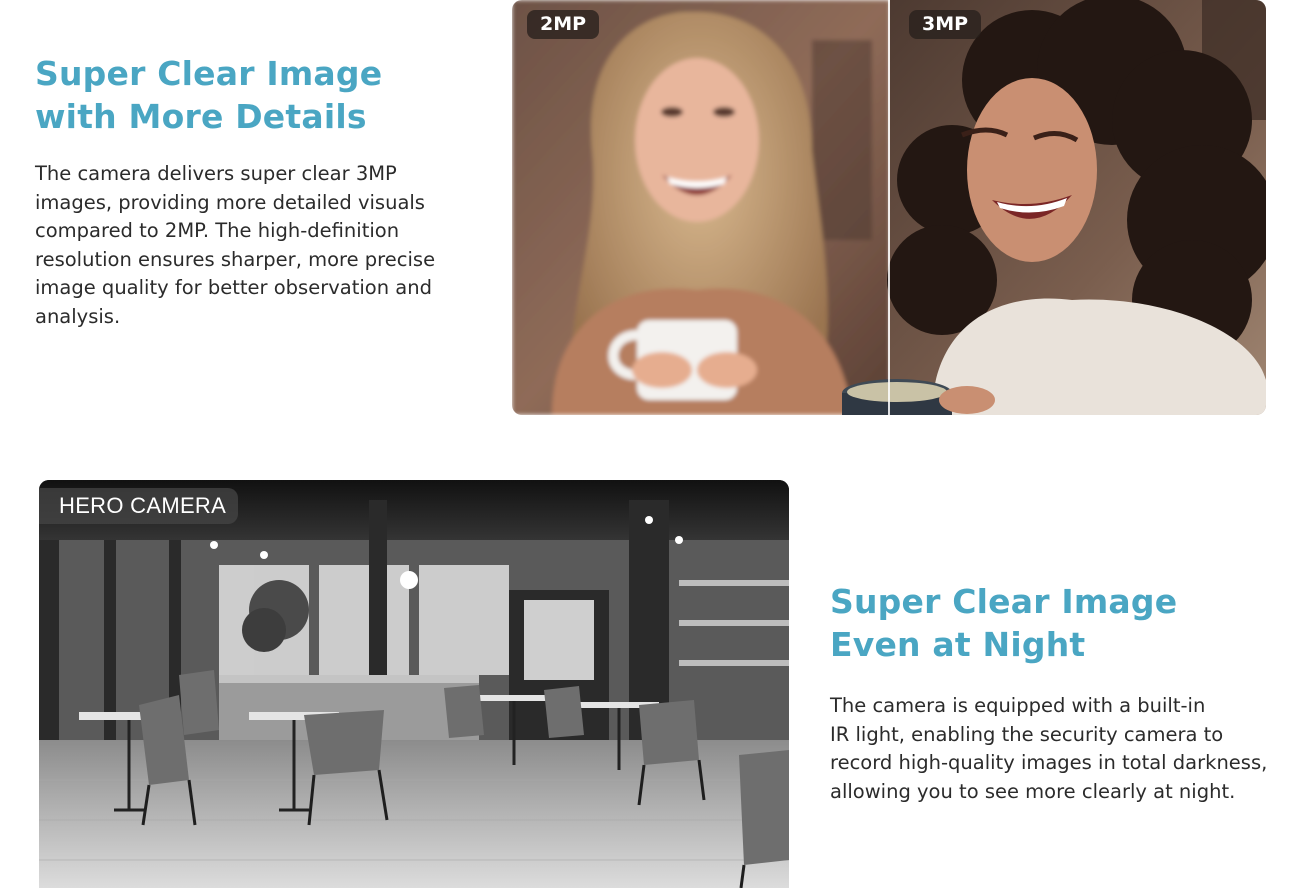  Describe the element at coordinates (235, 259) in the screenshot. I see `description-line: resolution ensures sharper, more precise` at that location.